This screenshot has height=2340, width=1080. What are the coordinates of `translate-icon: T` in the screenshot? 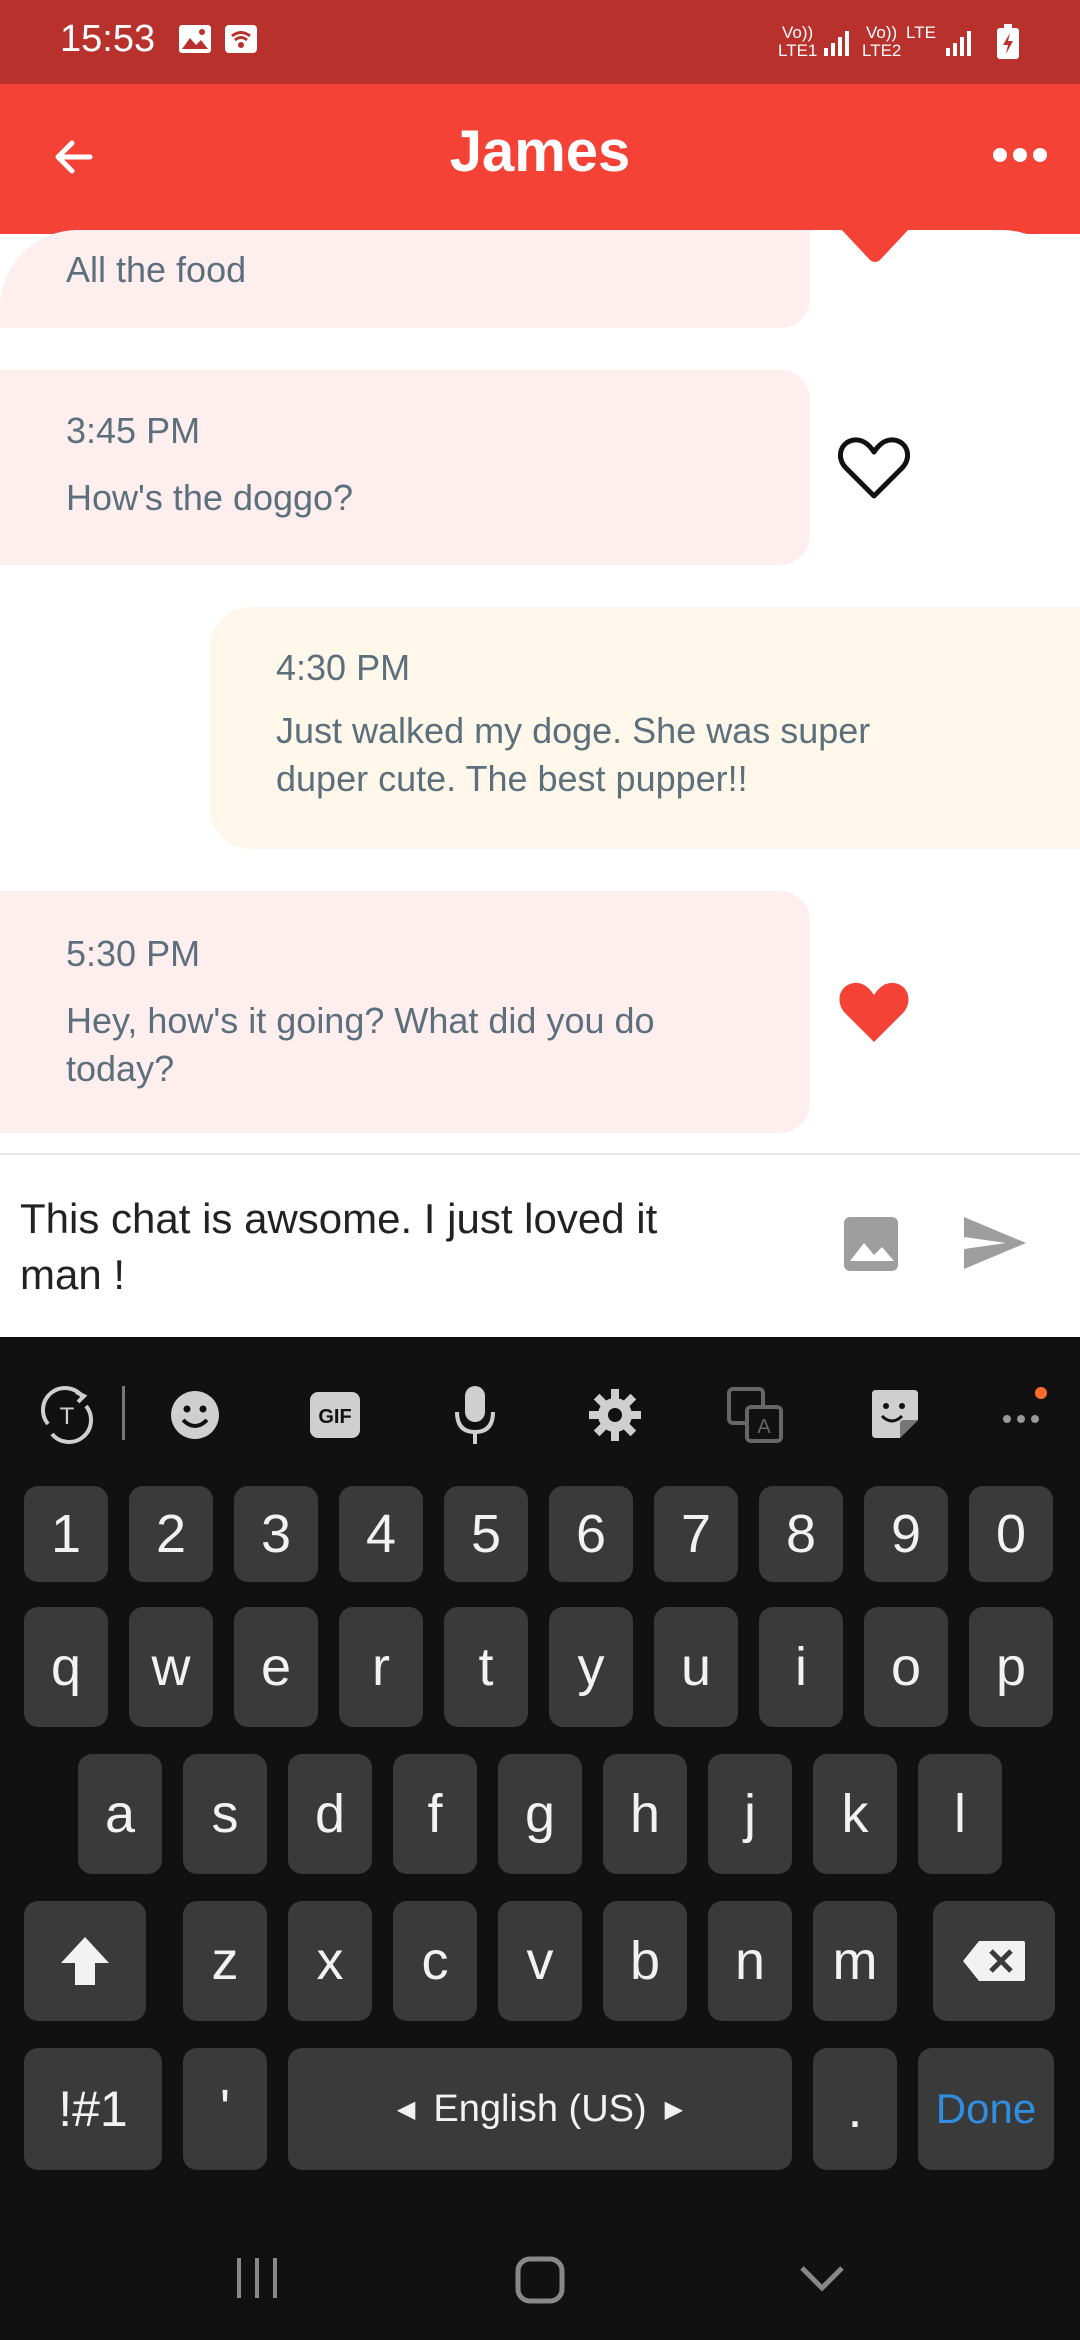 It's located at (67, 1415).